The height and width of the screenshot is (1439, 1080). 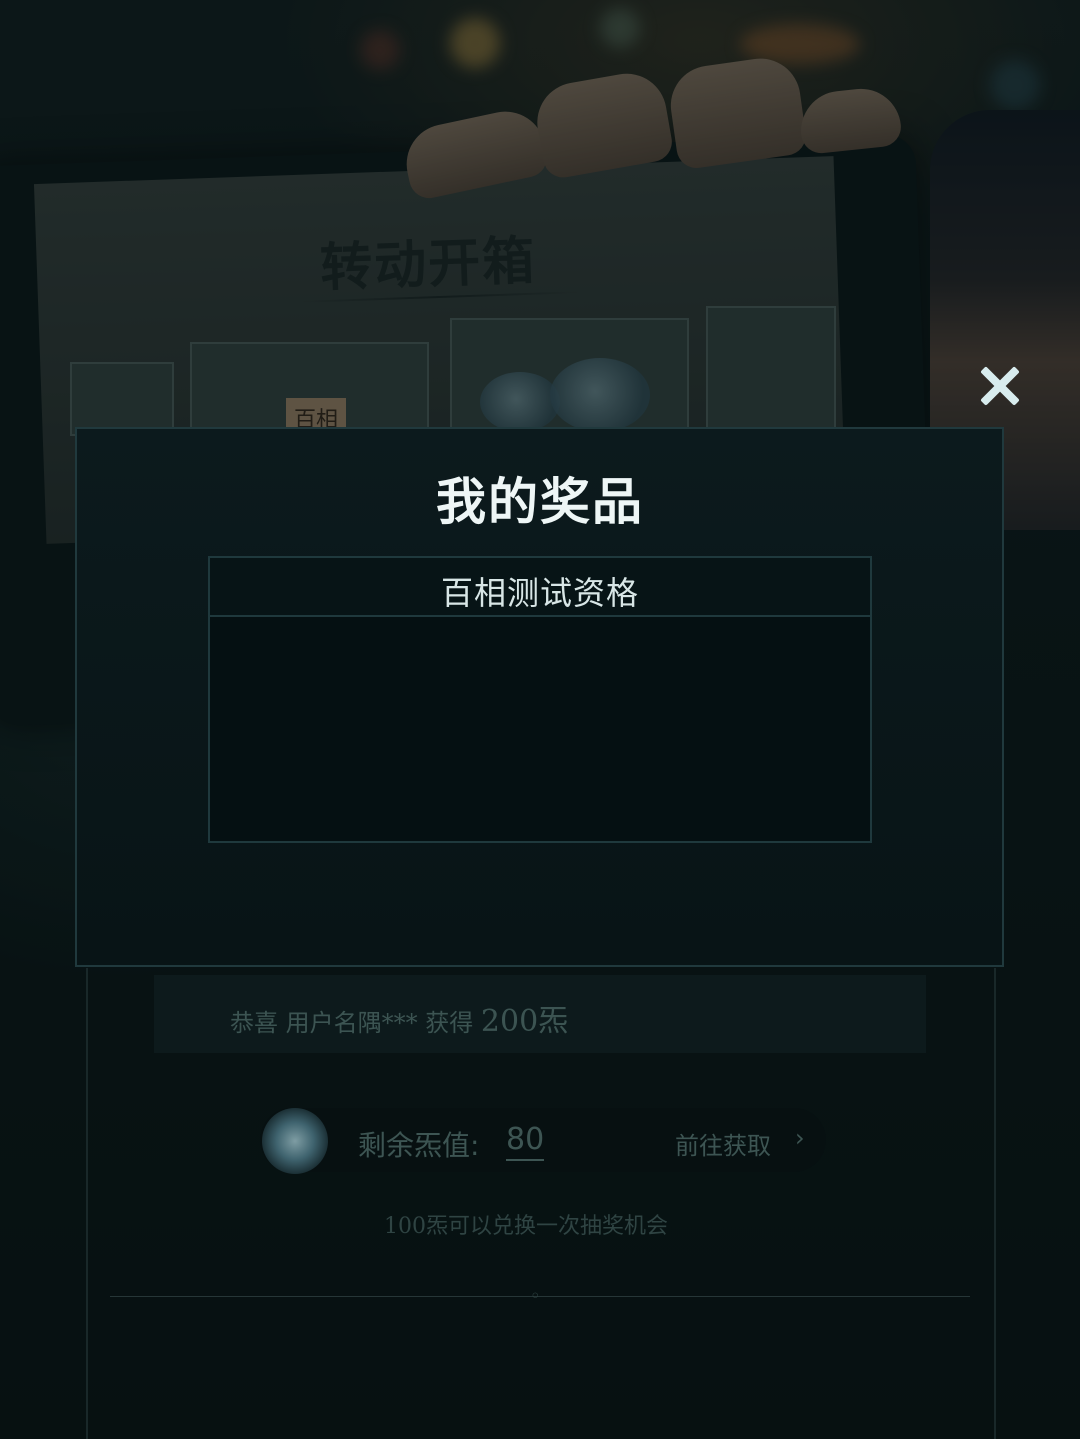 I want to click on broadcast-prefix: 恭喜 用户名隅*** 获得, so click(x=352, y=1023).